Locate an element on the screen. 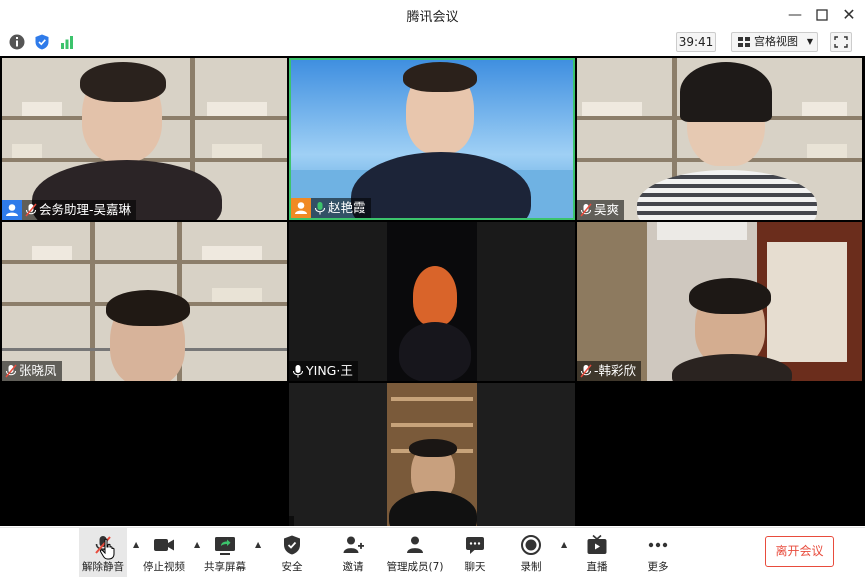  mic-active-icon is located at coordinates (320, 208).